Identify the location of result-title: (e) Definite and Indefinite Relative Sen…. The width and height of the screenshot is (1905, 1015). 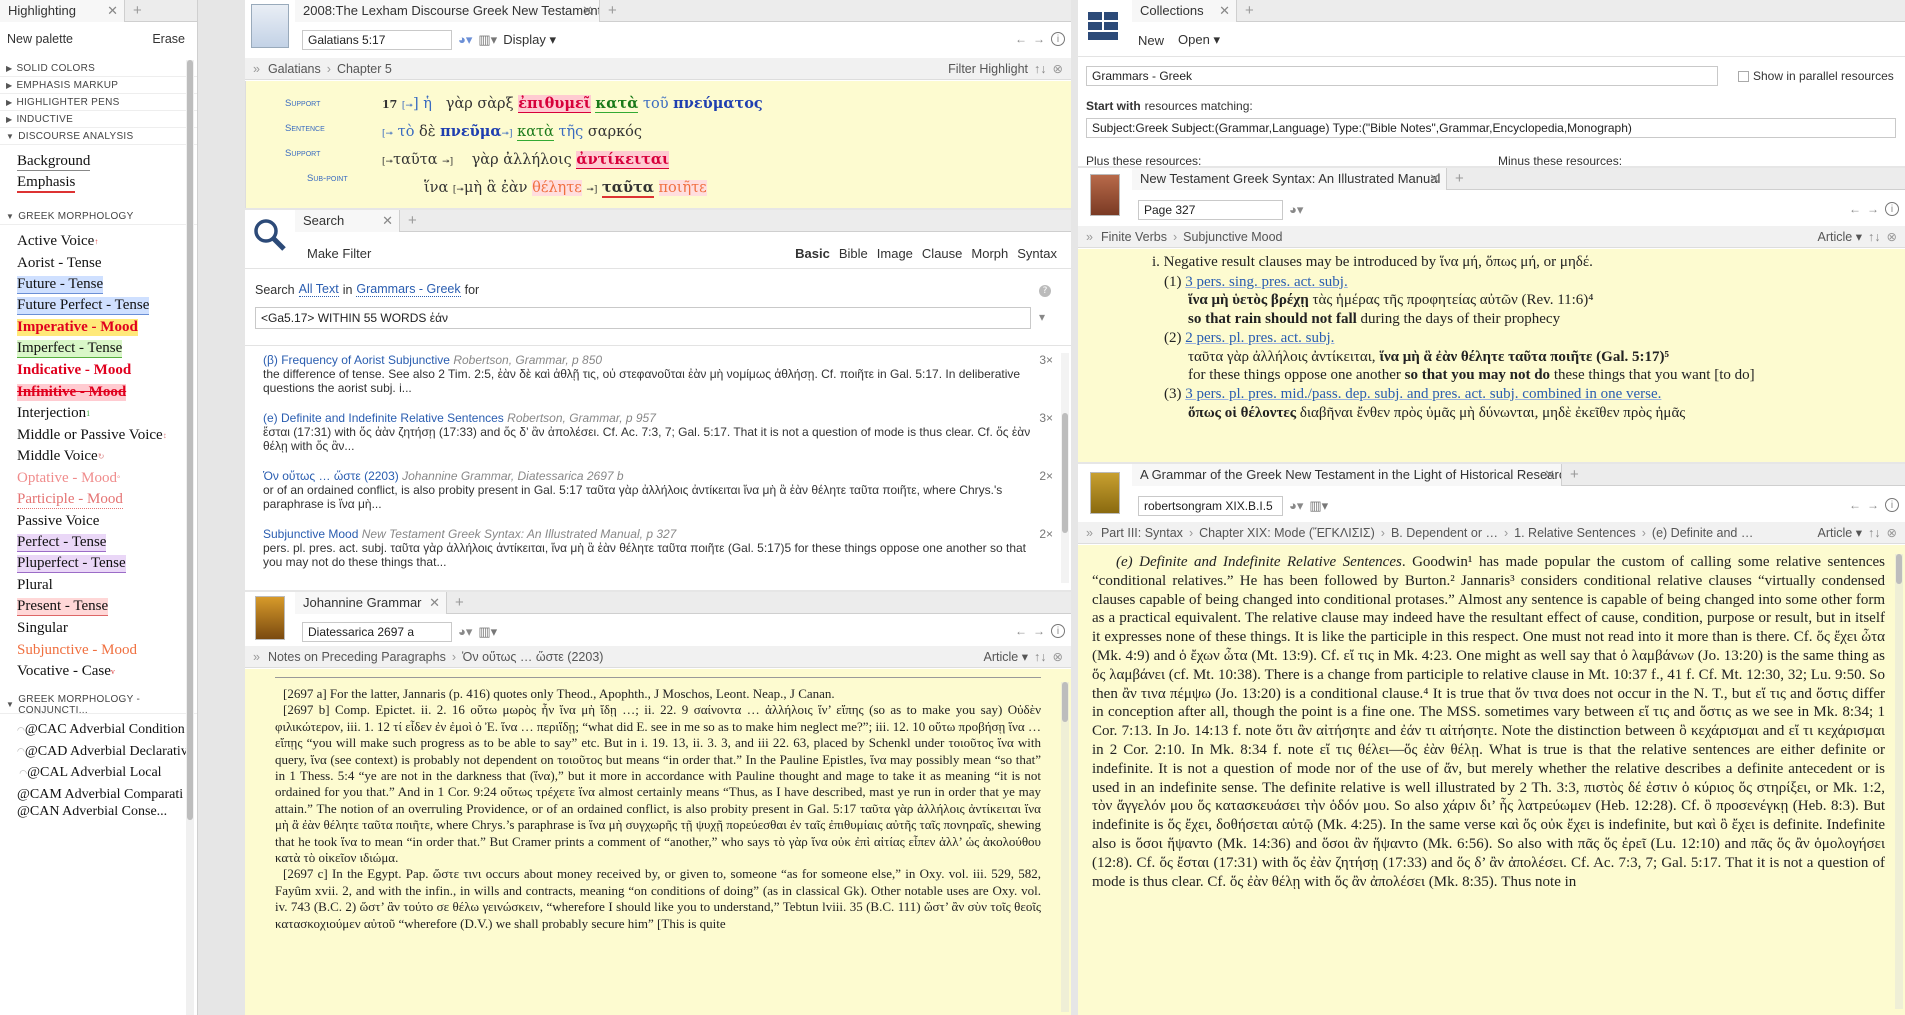
(383, 418).